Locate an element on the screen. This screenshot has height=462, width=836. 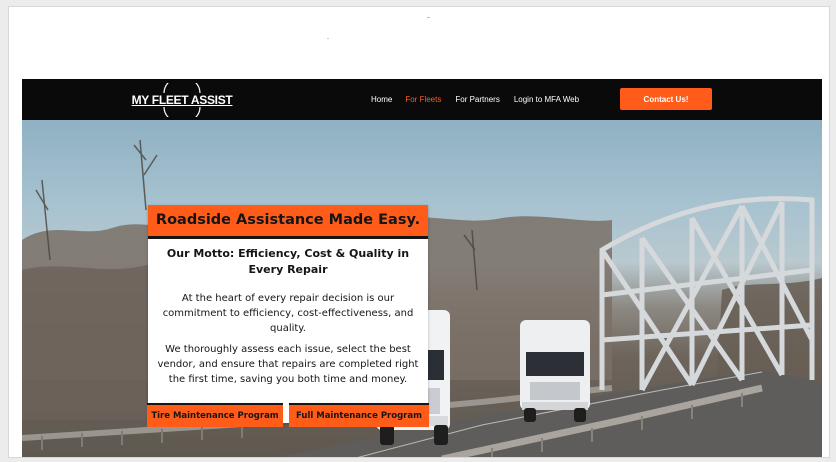
logo-text: MY FLEET ASSIST is located at coordinates (182, 100).